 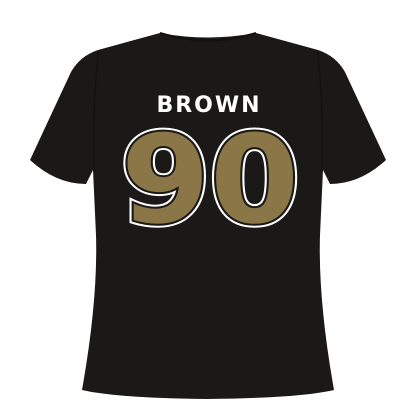 What do you see at coordinates (210, 180) in the screenshot?
I see `player-number: 90` at bounding box center [210, 180].